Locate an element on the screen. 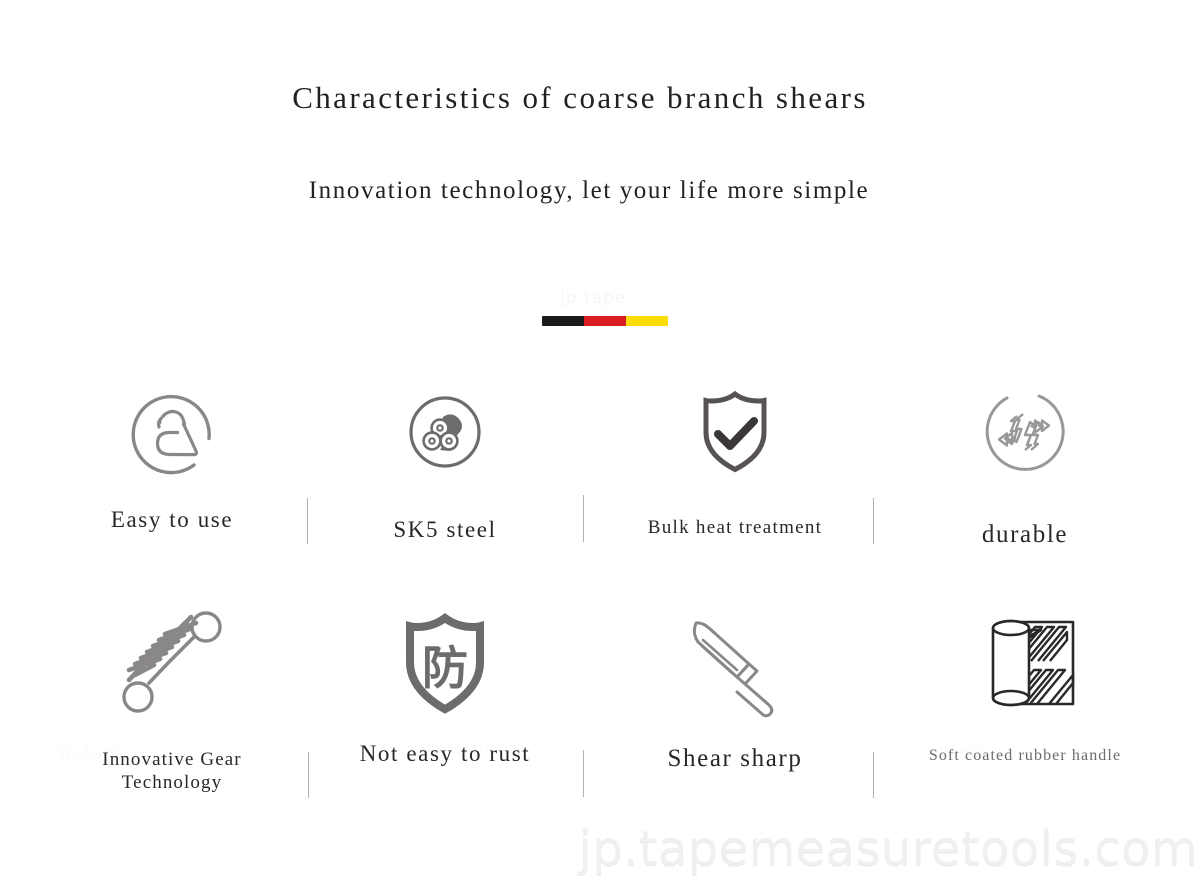  feature-item-bulk-heat-treatment: Bulk heat treatment is located at coordinates (735, 459).